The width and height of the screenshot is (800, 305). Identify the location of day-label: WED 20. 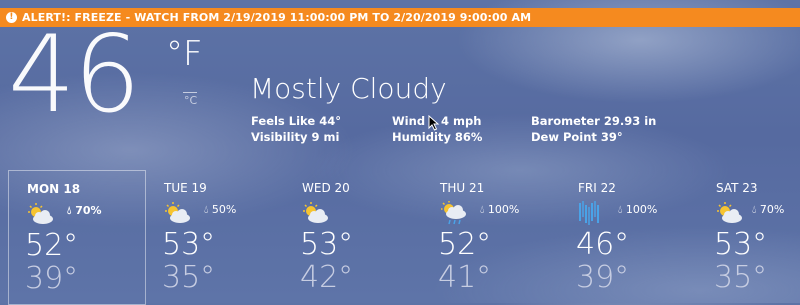
(326, 188).